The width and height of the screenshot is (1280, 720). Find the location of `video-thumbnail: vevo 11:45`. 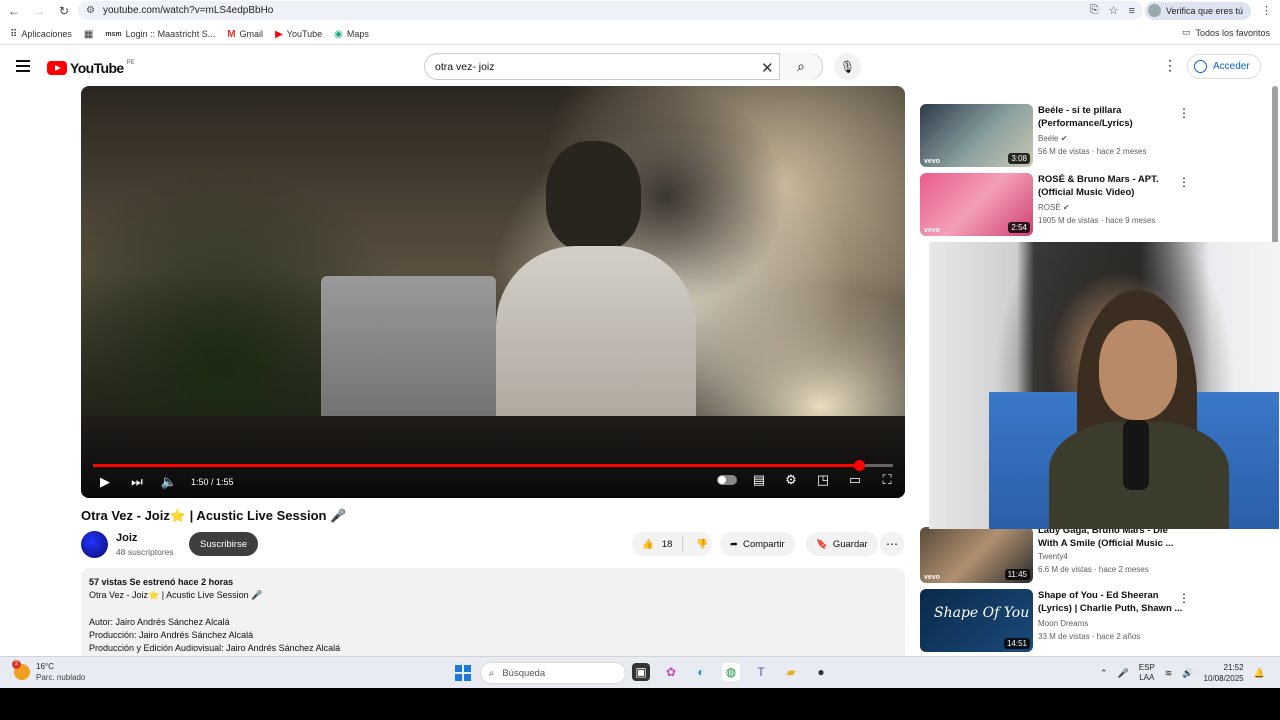

video-thumbnail: vevo 11:45 is located at coordinates (976, 555).